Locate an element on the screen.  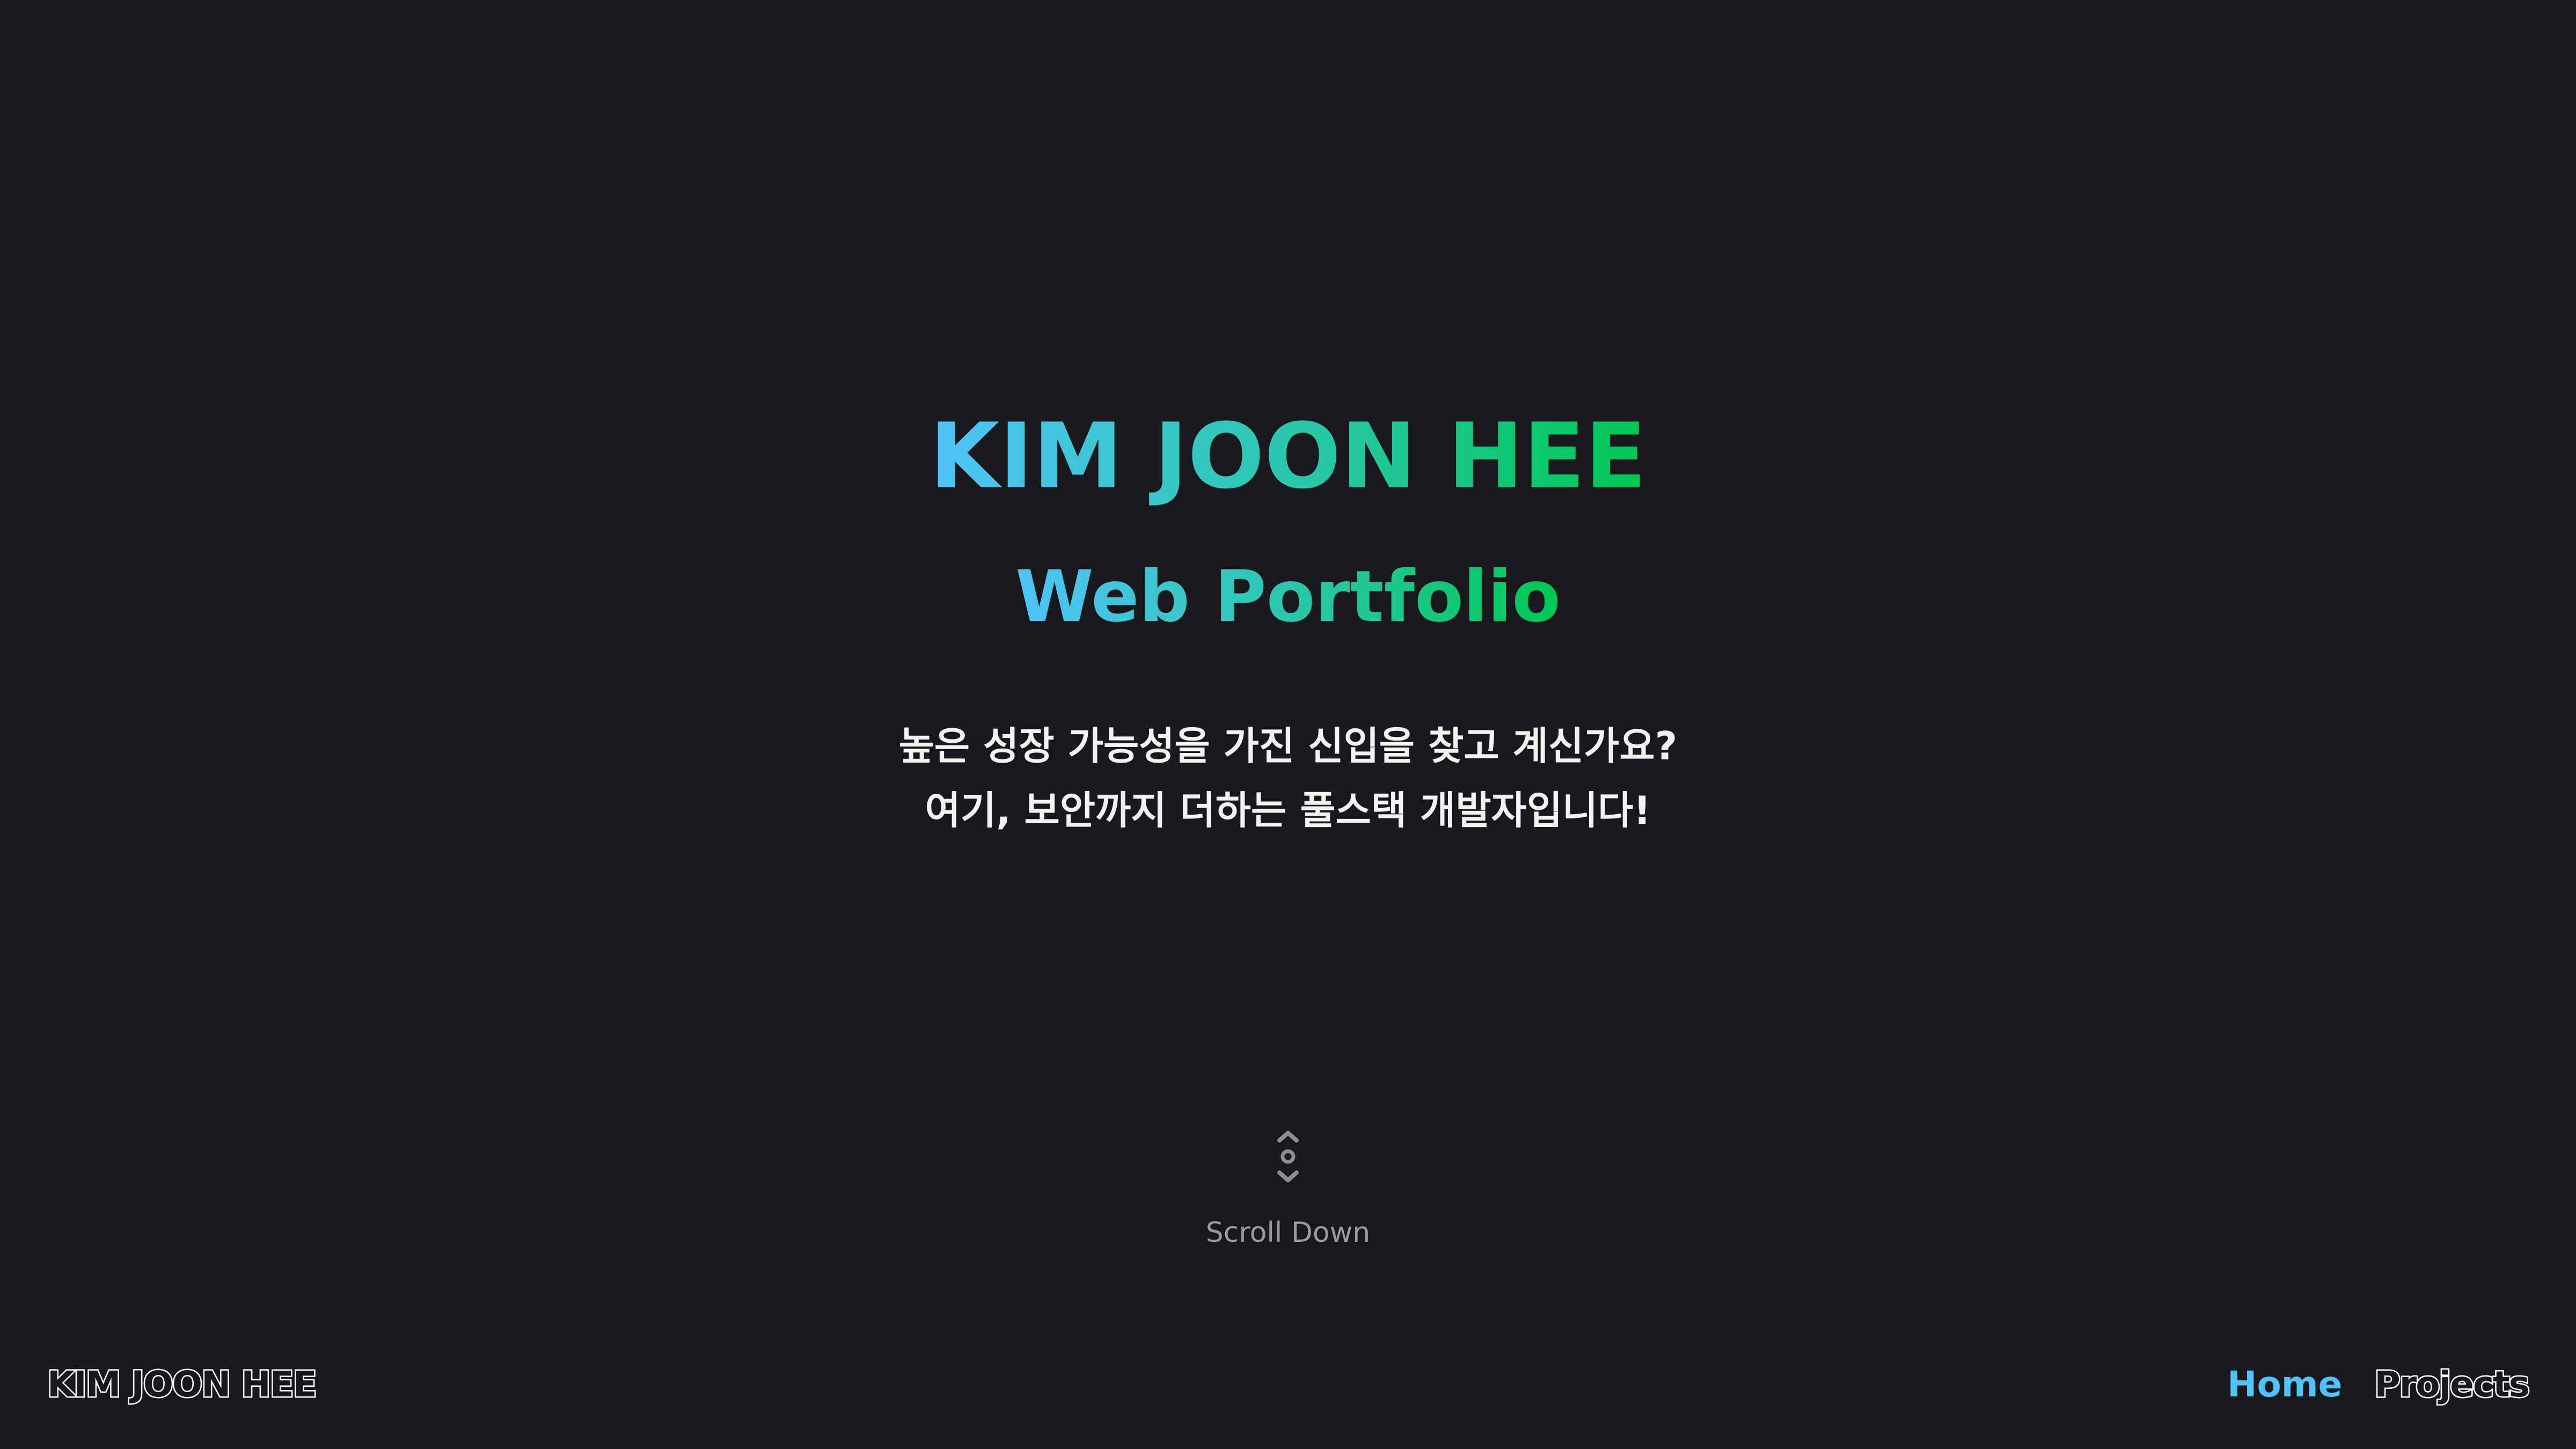
brand-logo: KIM JOON HEE is located at coordinates (182, 1385).